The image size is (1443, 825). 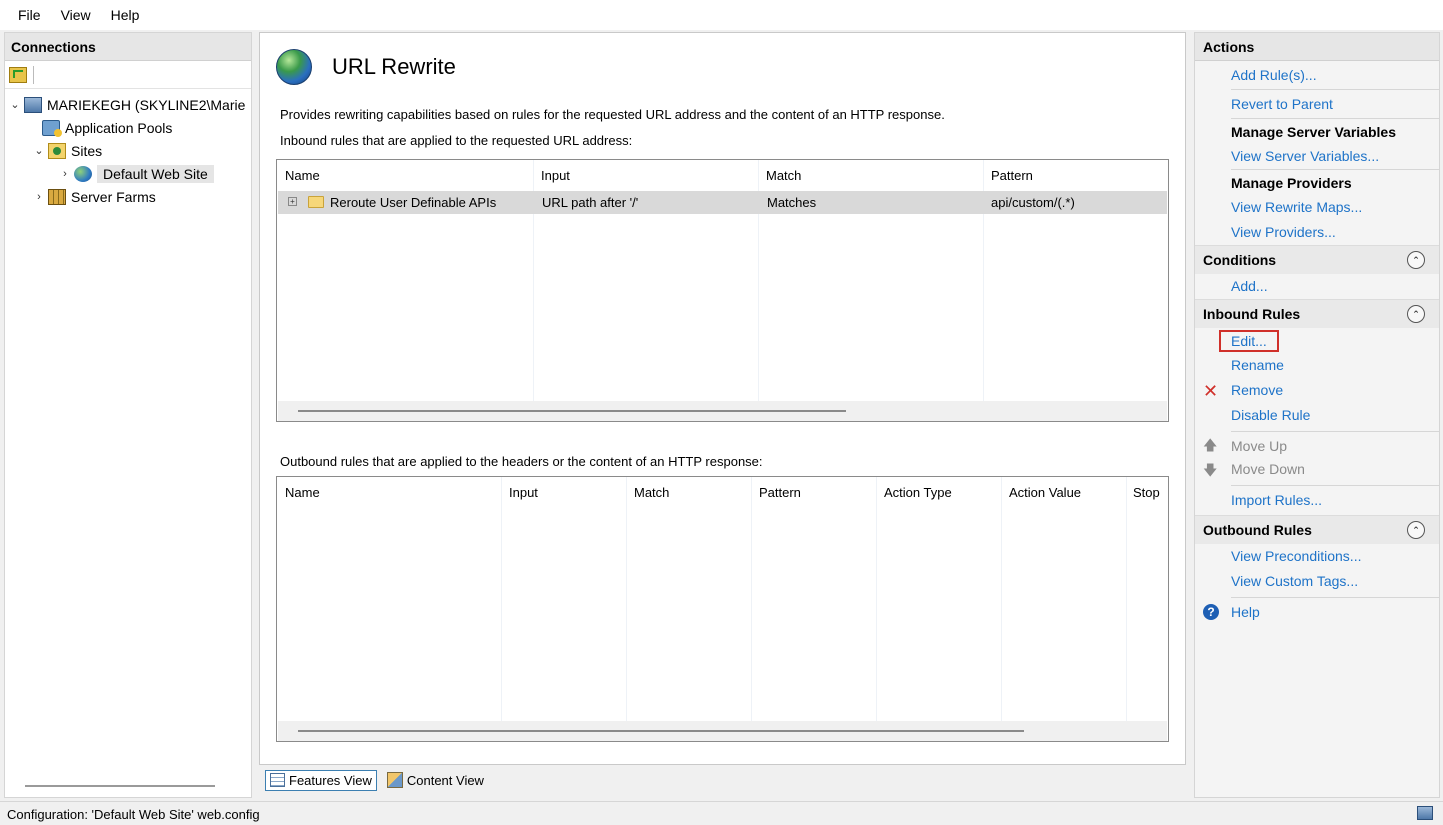 I want to click on move-up-row: 🡅 Move Up, so click(x=1317, y=444).